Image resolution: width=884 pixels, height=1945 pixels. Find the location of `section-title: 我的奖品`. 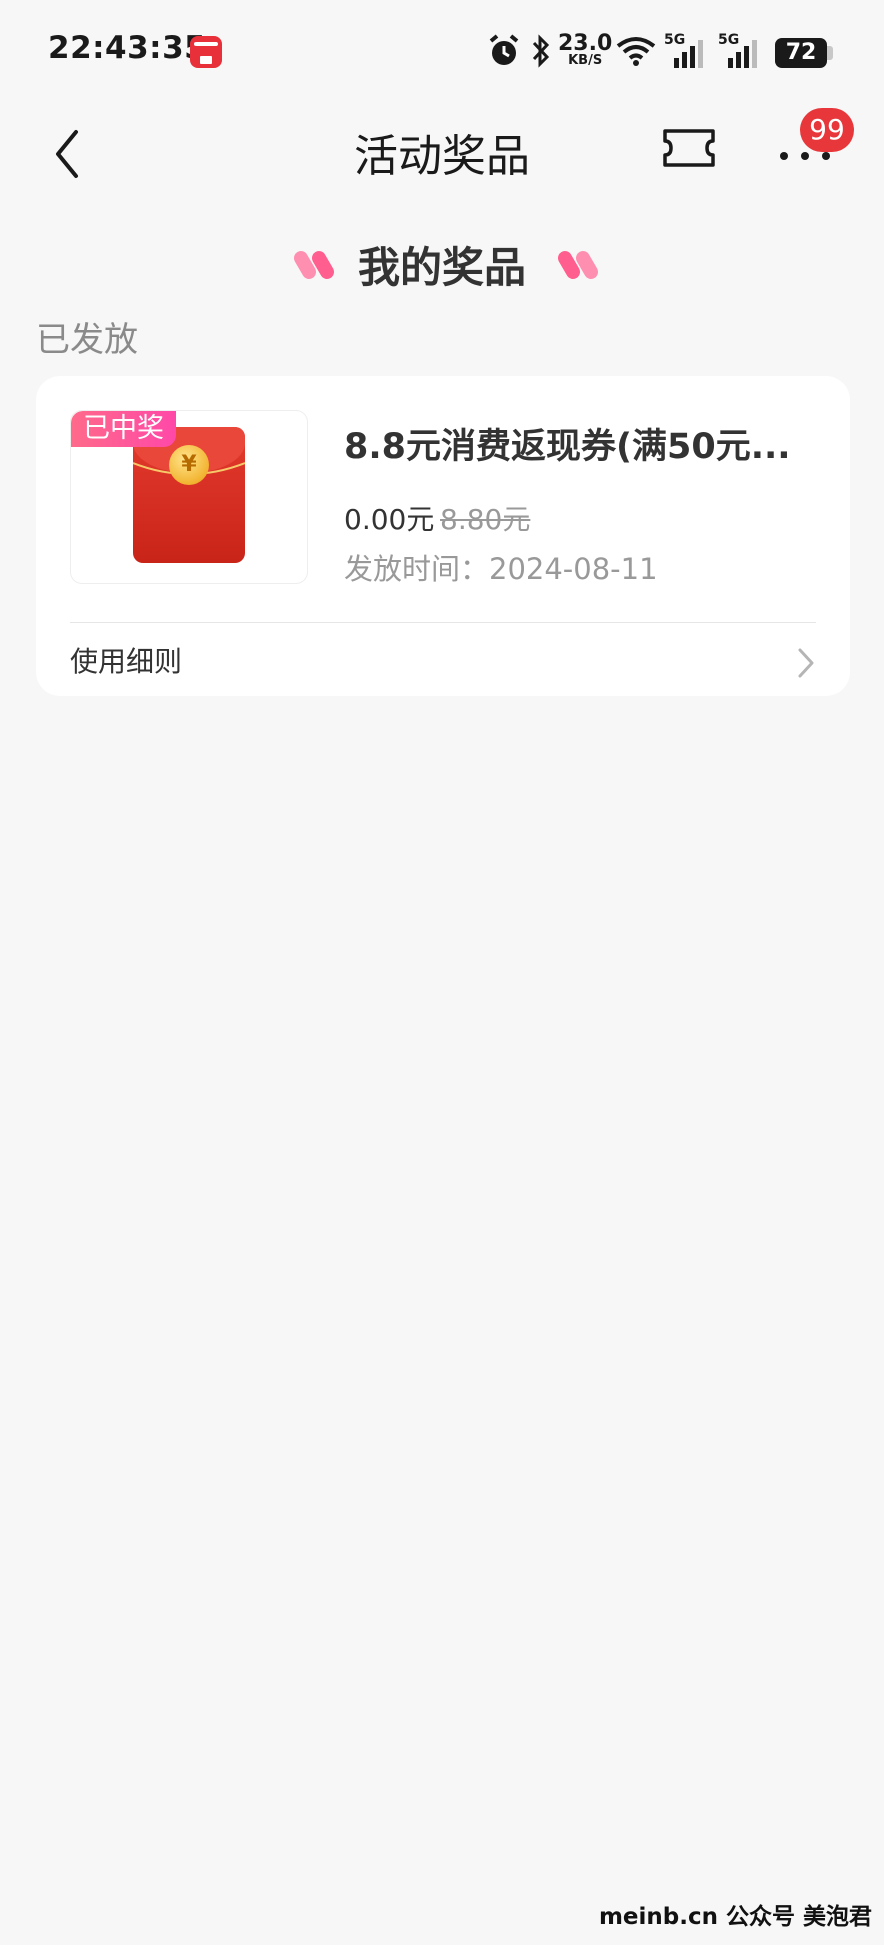

section-title: 我的奖品 is located at coordinates (441, 267).